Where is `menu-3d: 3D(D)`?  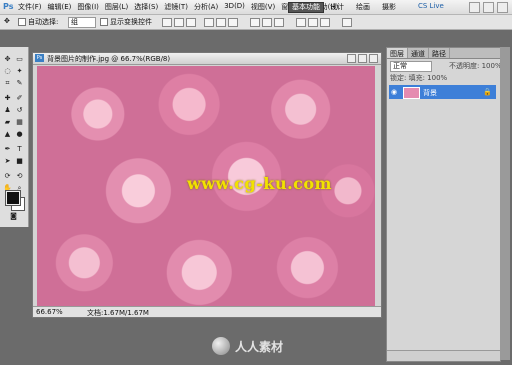 menu-3d: 3D(D) is located at coordinates (234, 7).